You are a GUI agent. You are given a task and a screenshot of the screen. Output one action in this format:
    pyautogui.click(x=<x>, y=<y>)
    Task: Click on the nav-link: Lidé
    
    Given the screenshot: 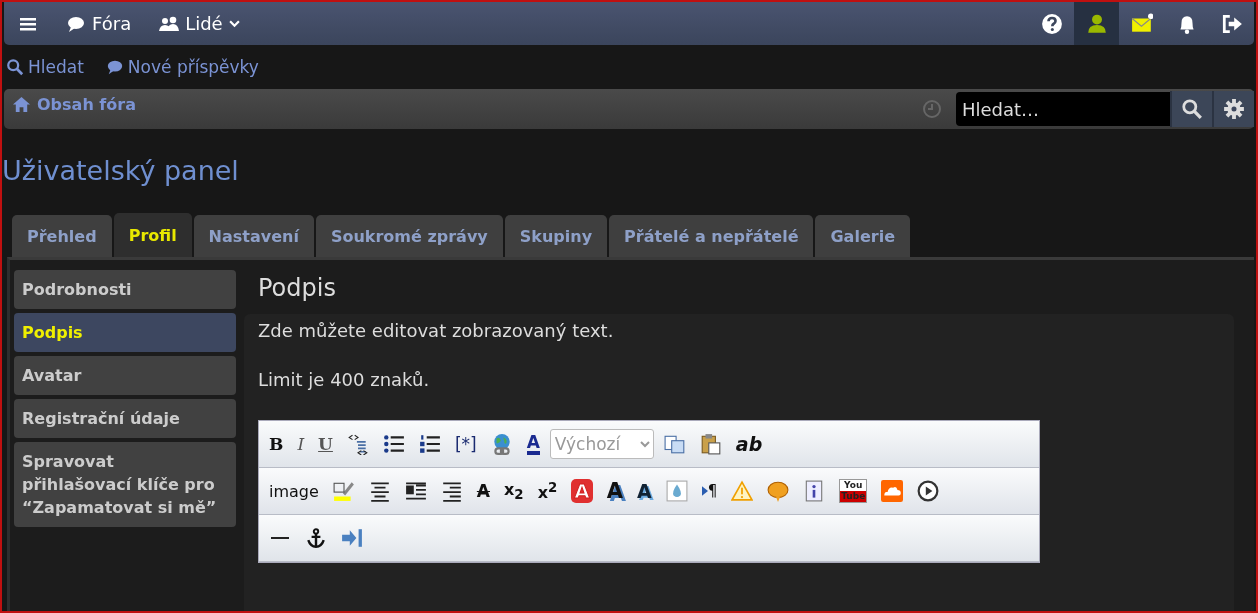 What is the action you would take?
    pyautogui.click(x=199, y=23)
    